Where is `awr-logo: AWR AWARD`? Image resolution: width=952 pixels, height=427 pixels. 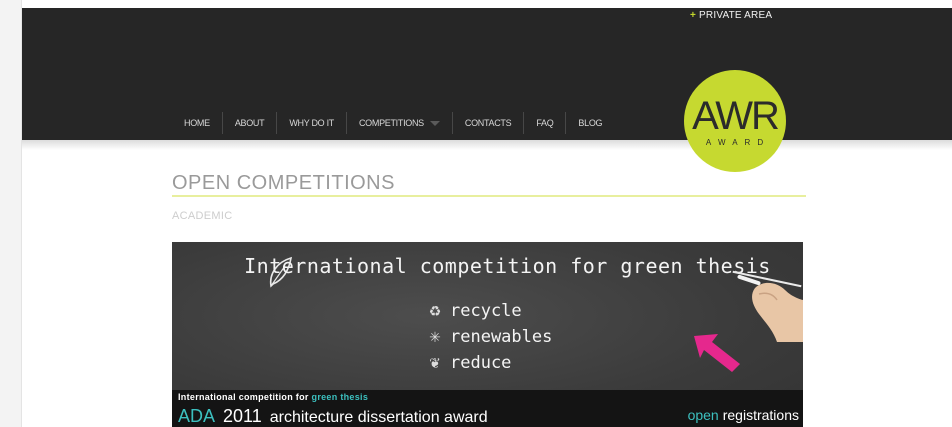
awr-logo: AWR AWARD is located at coordinates (735, 121).